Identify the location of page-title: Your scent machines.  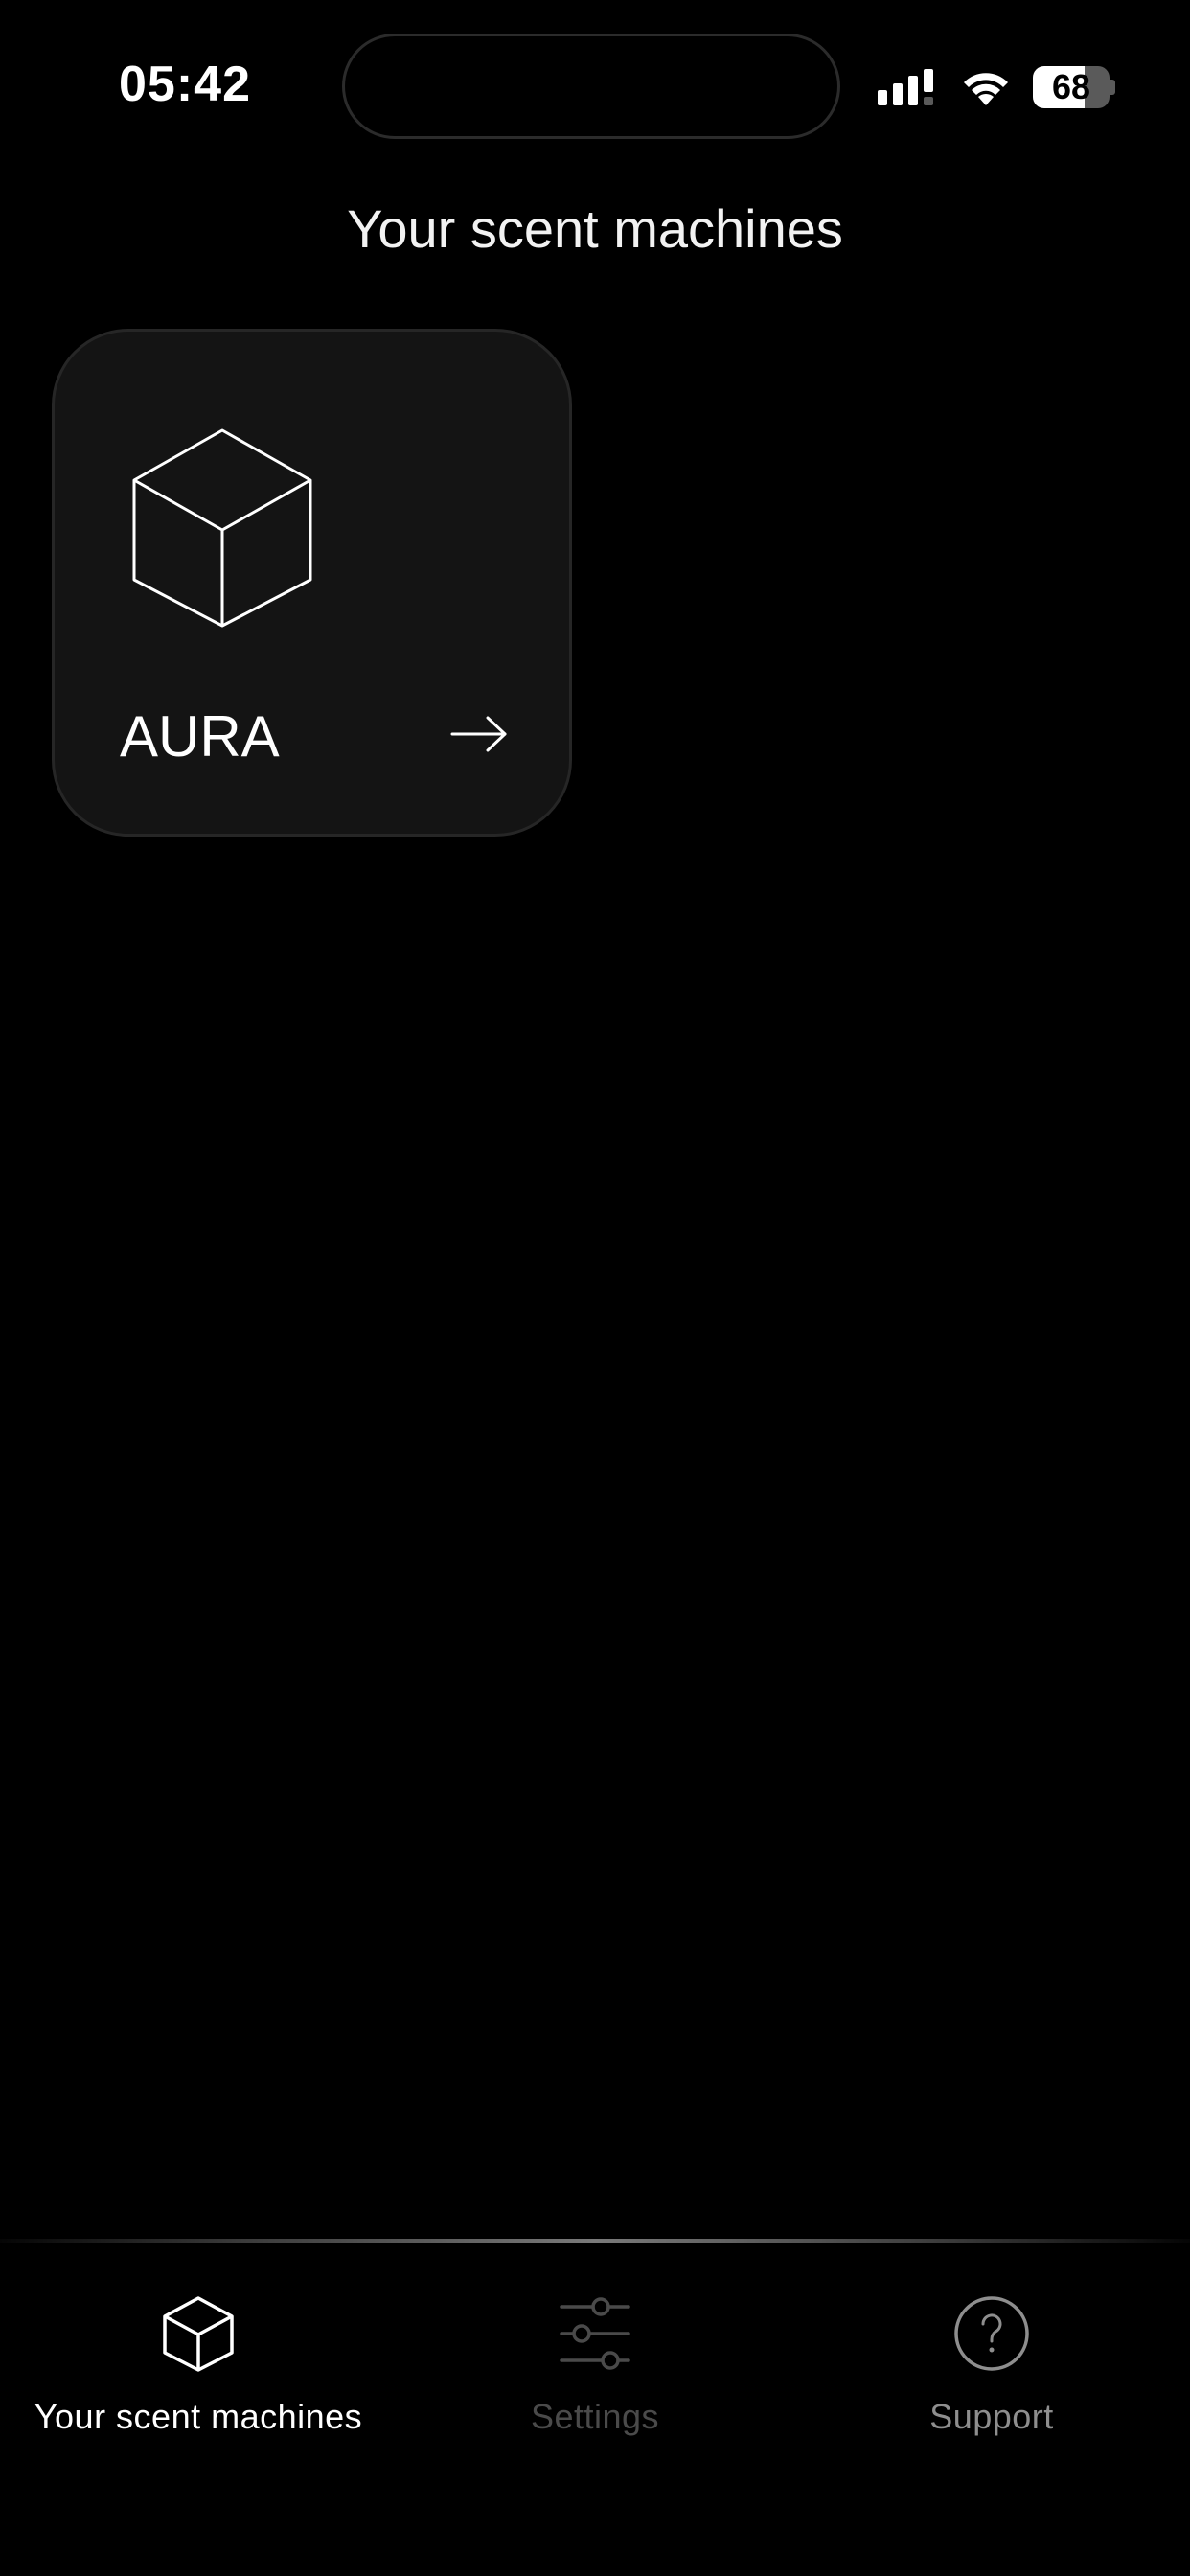
(595, 228).